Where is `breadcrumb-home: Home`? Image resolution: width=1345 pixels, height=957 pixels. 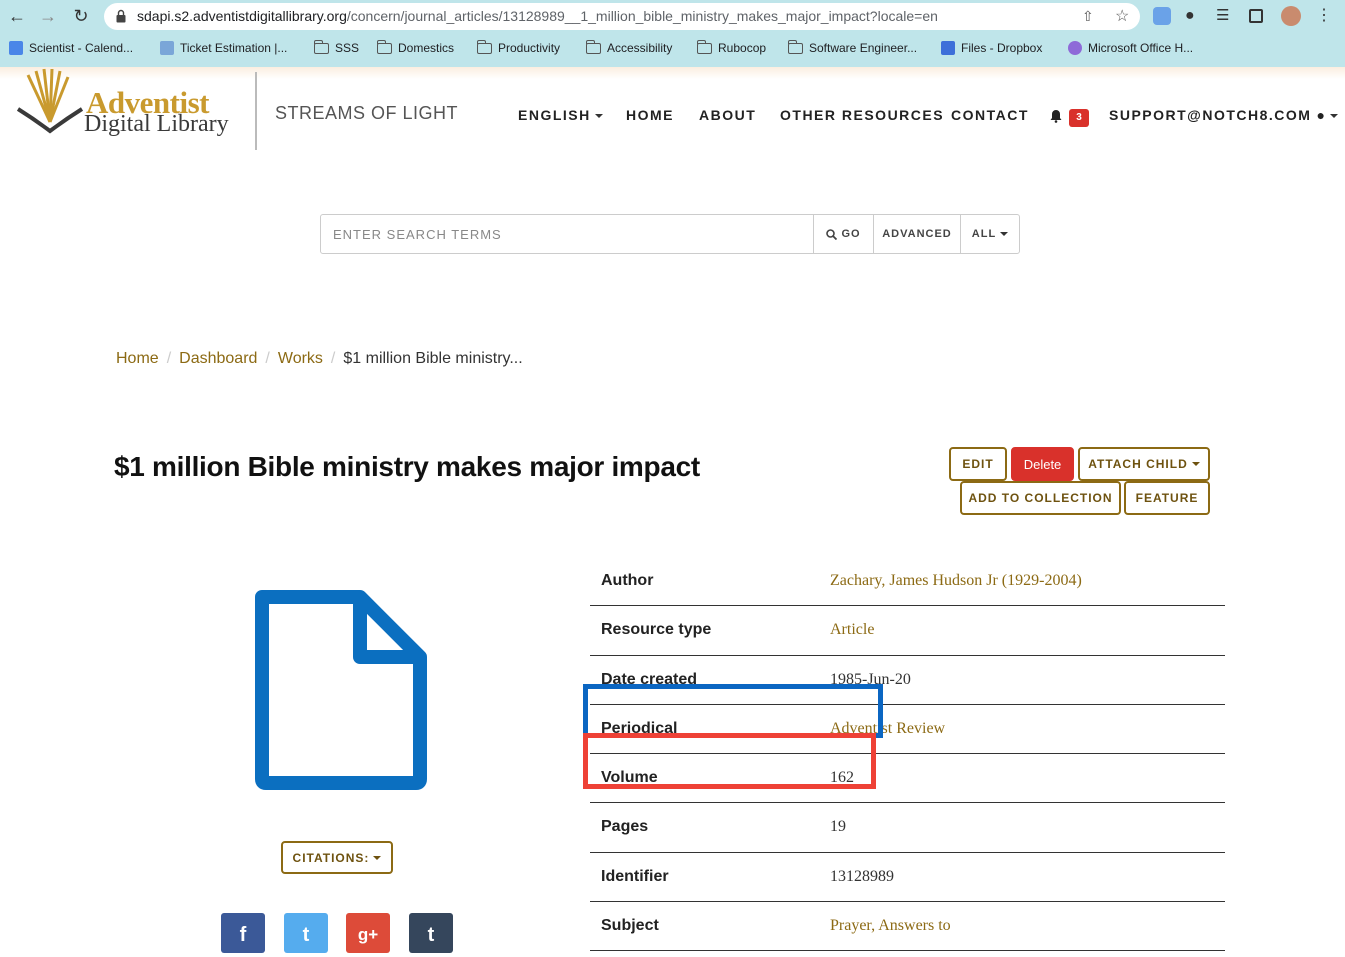 breadcrumb-home: Home is located at coordinates (137, 358).